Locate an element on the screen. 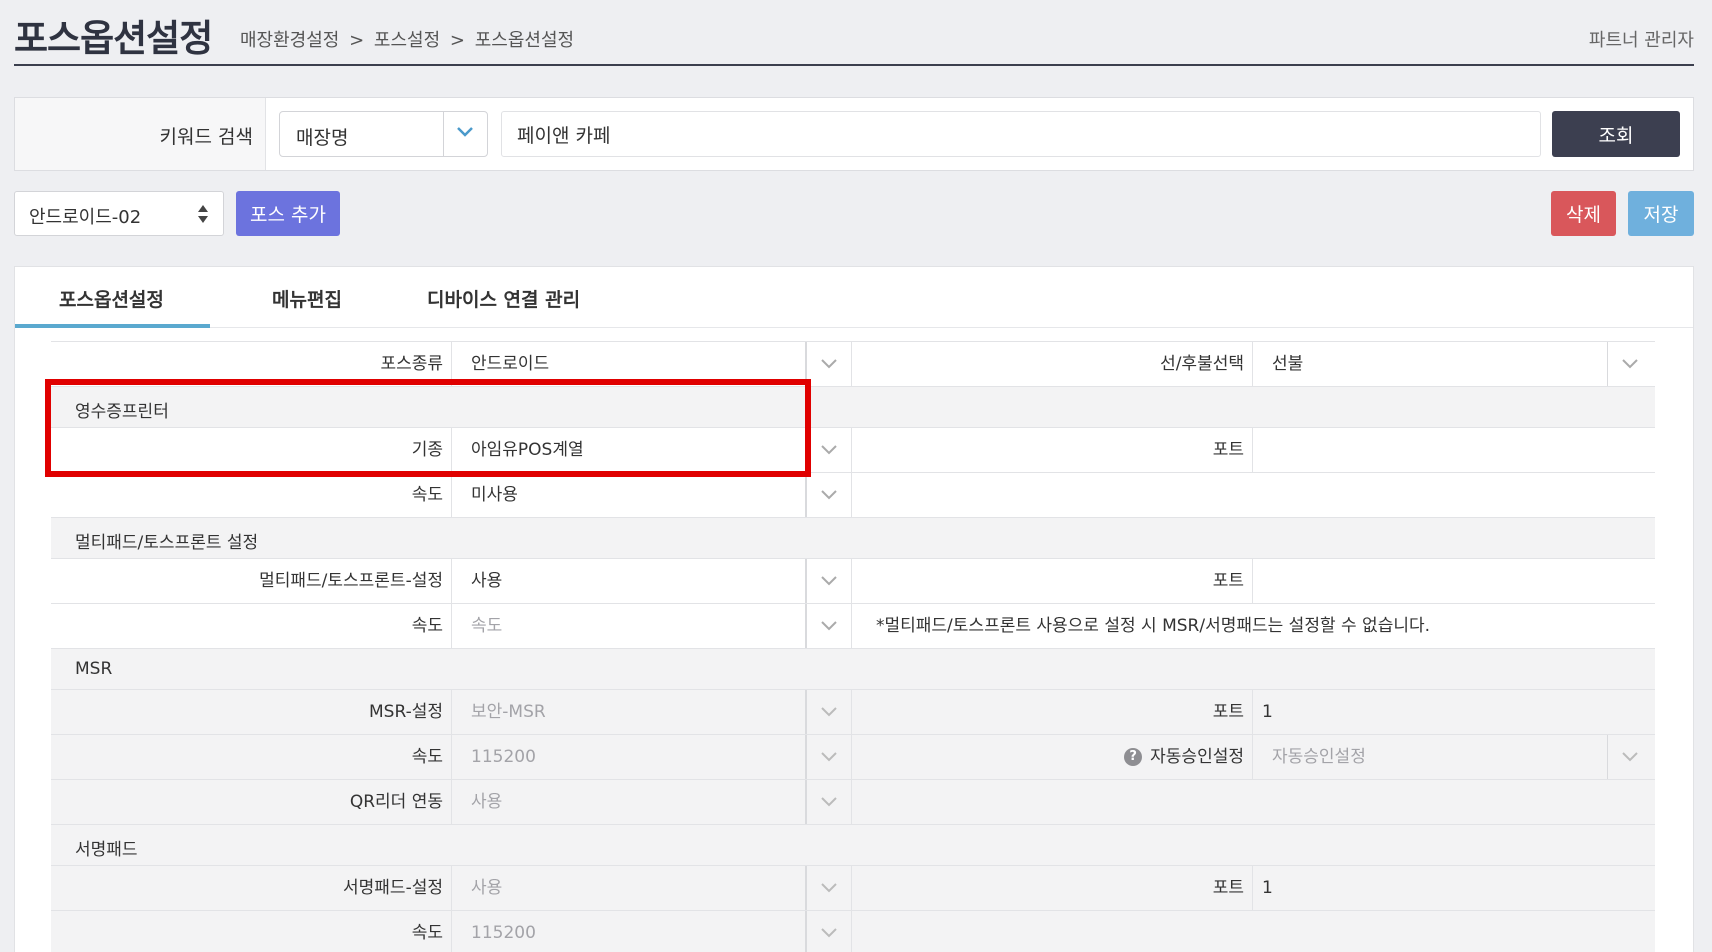 Image resolution: width=1712 pixels, height=952 pixels. multipad-port-label: 포트 is located at coordinates (1052, 581).